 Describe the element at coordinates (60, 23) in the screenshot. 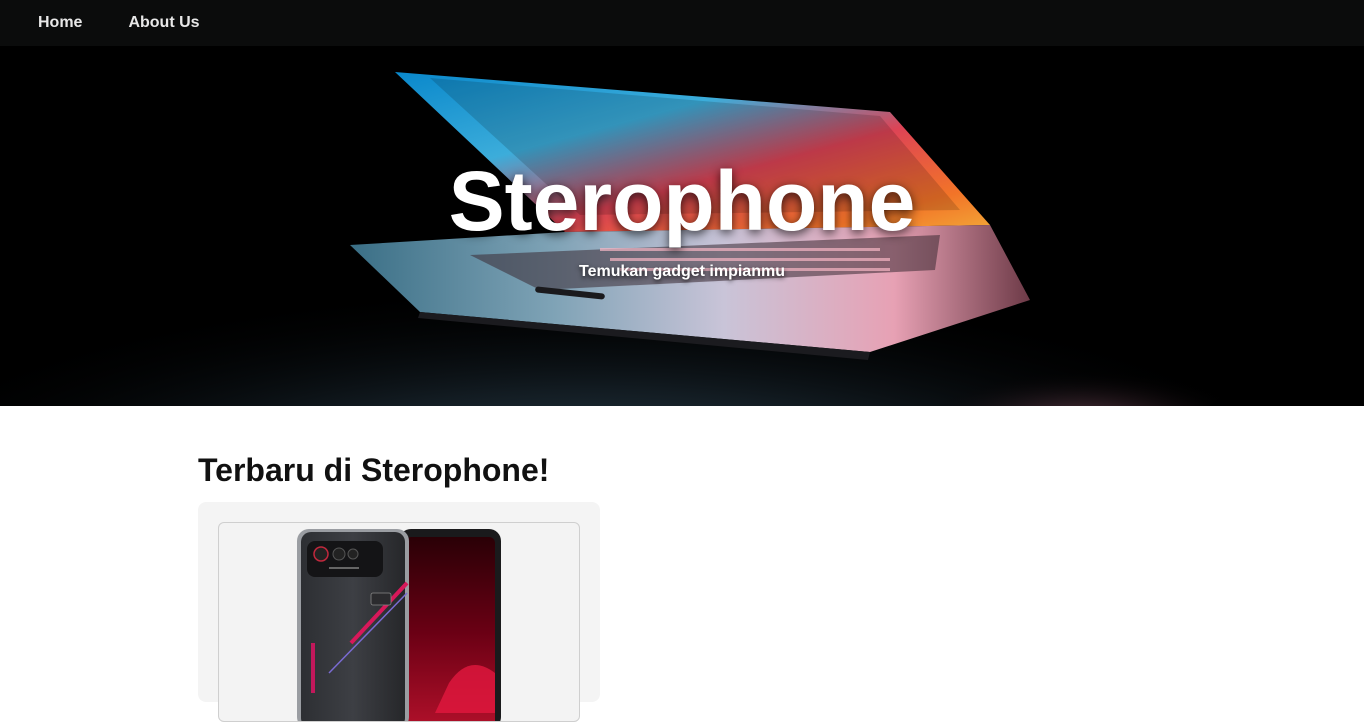

I see `nav-home-link: Home` at that location.